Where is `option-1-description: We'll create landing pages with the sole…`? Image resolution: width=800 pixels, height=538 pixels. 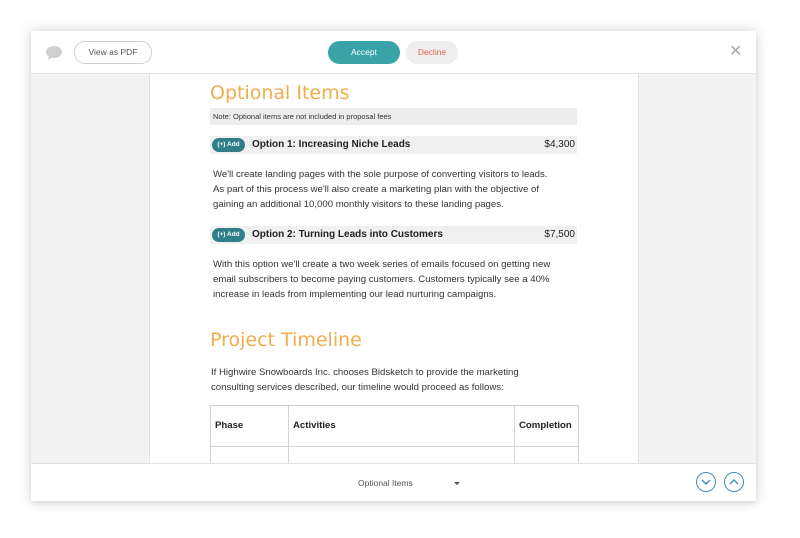 option-1-description: We'll create landing pages with the sole… is located at coordinates (394, 189).